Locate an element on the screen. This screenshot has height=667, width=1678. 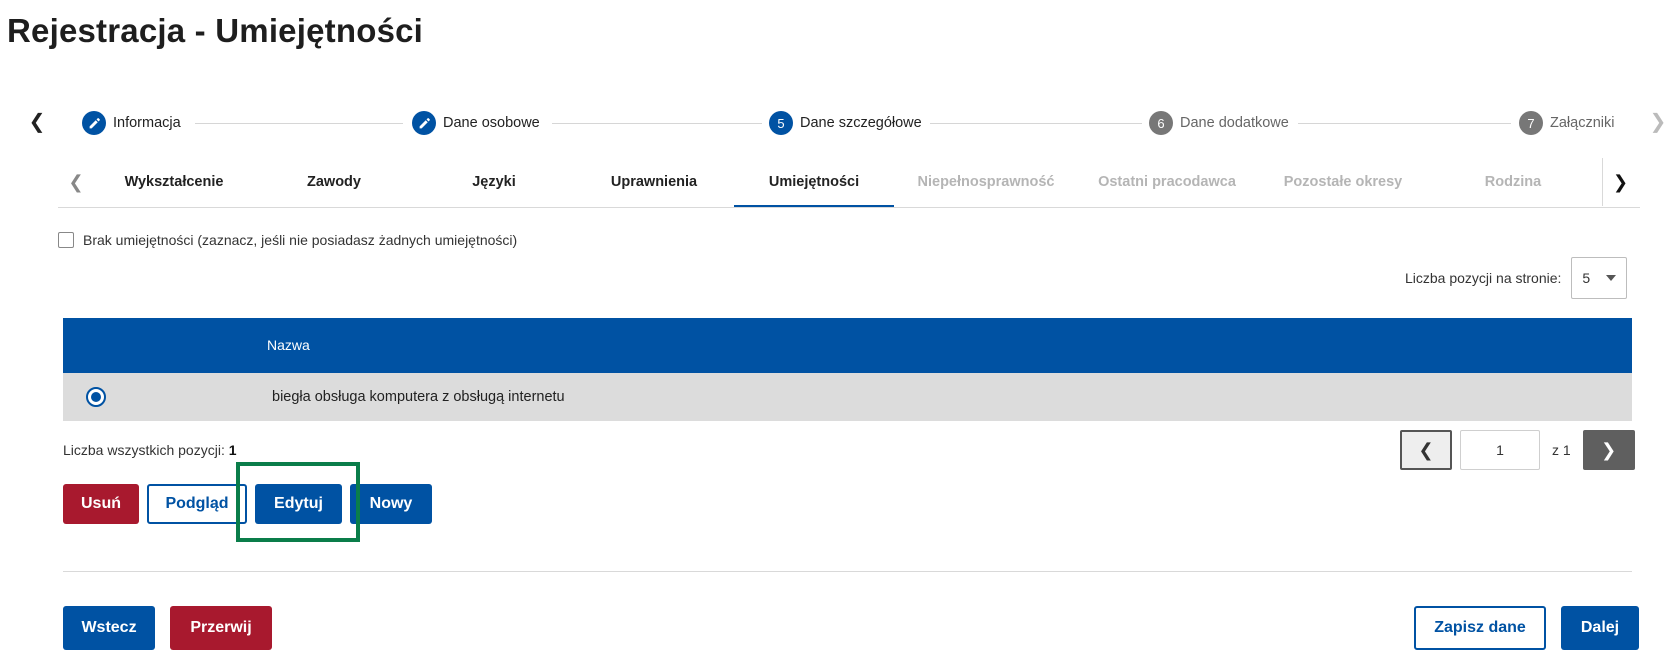
tab-rodzina: Rodzina is located at coordinates (1513, 182).